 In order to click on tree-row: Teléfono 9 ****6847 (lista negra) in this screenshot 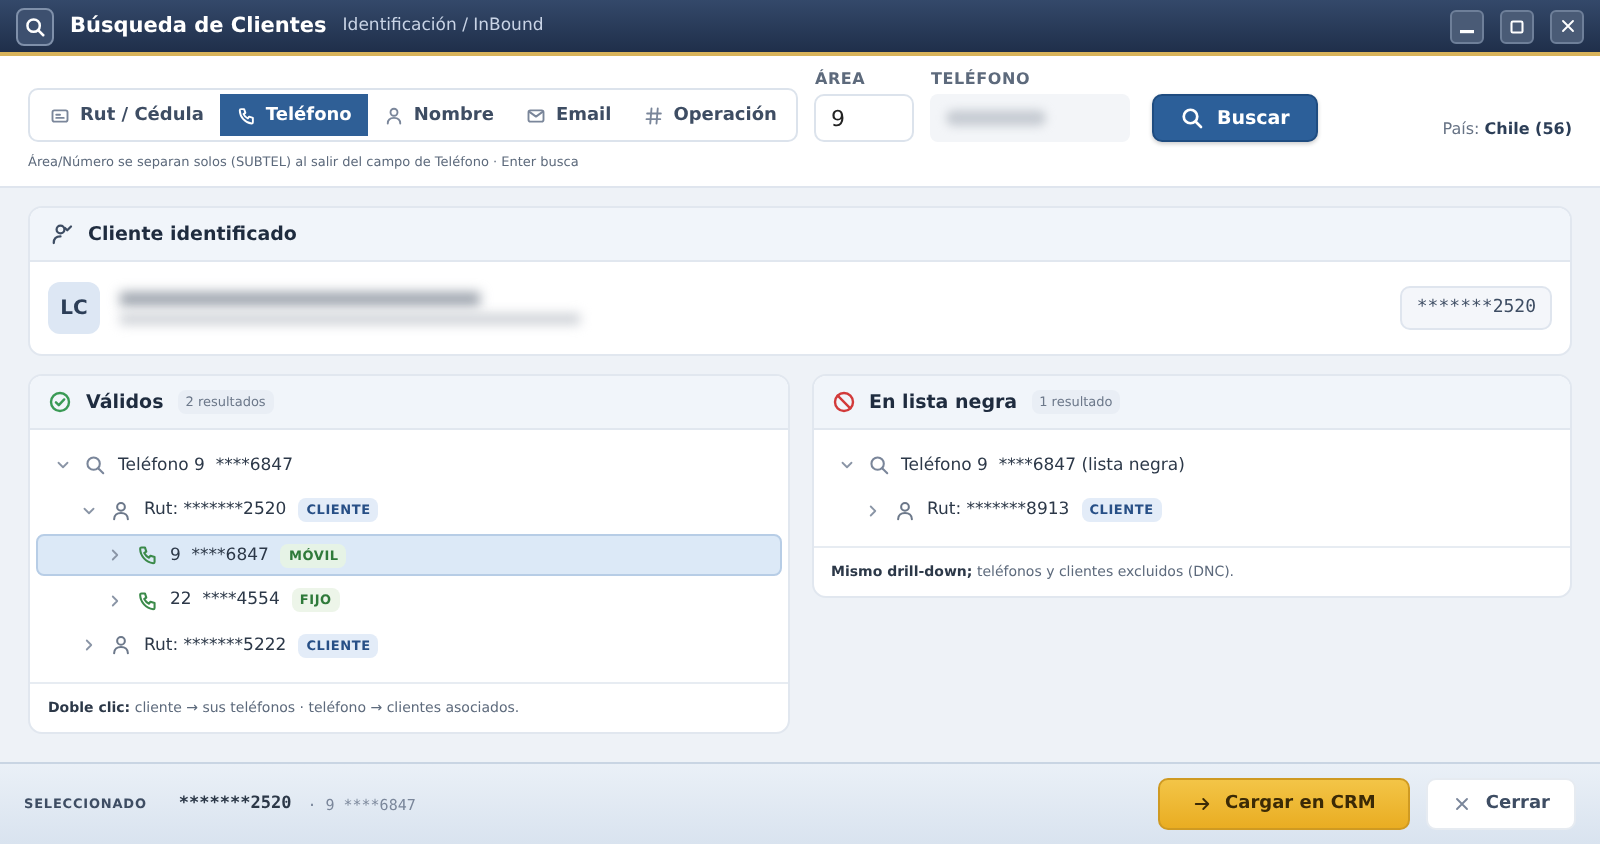, I will do `click(1191, 465)`.